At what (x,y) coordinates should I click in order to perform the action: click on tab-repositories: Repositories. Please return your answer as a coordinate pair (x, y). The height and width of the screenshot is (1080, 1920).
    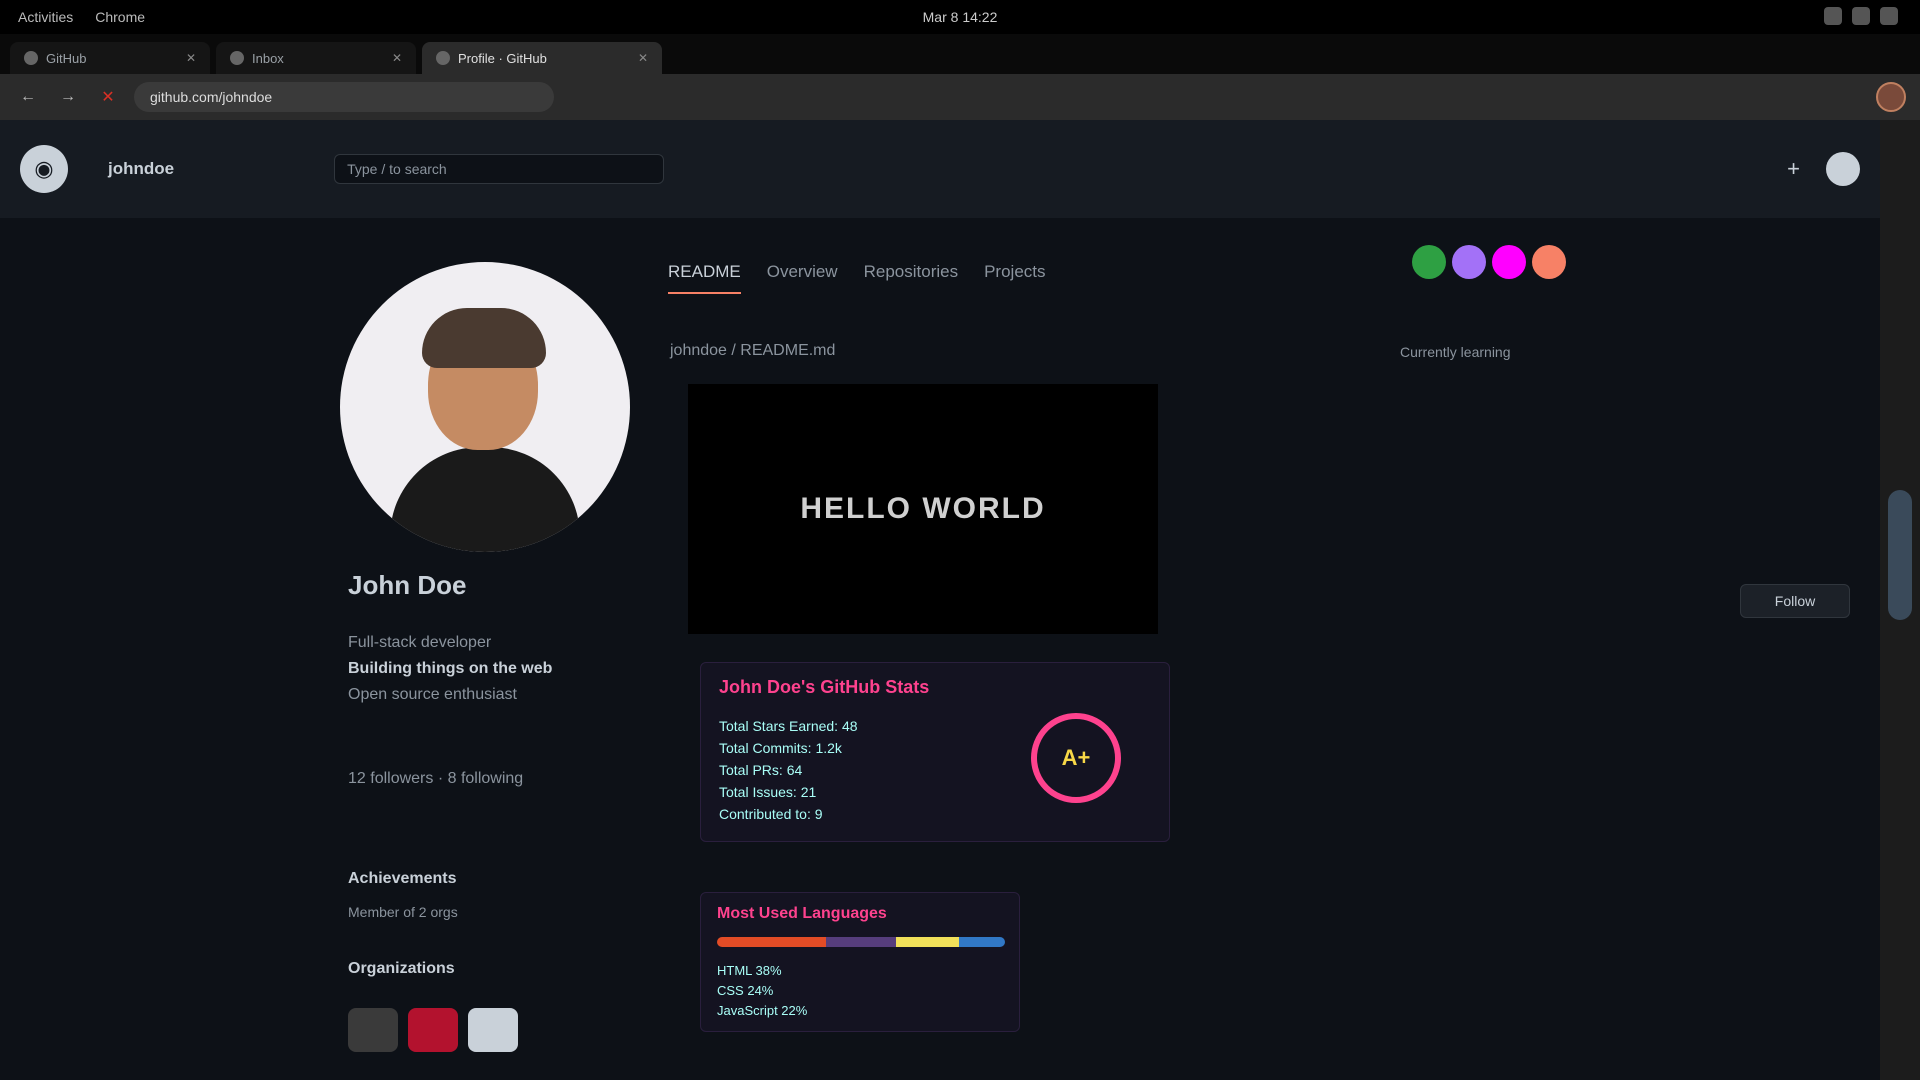
    Looking at the image, I should click on (911, 278).